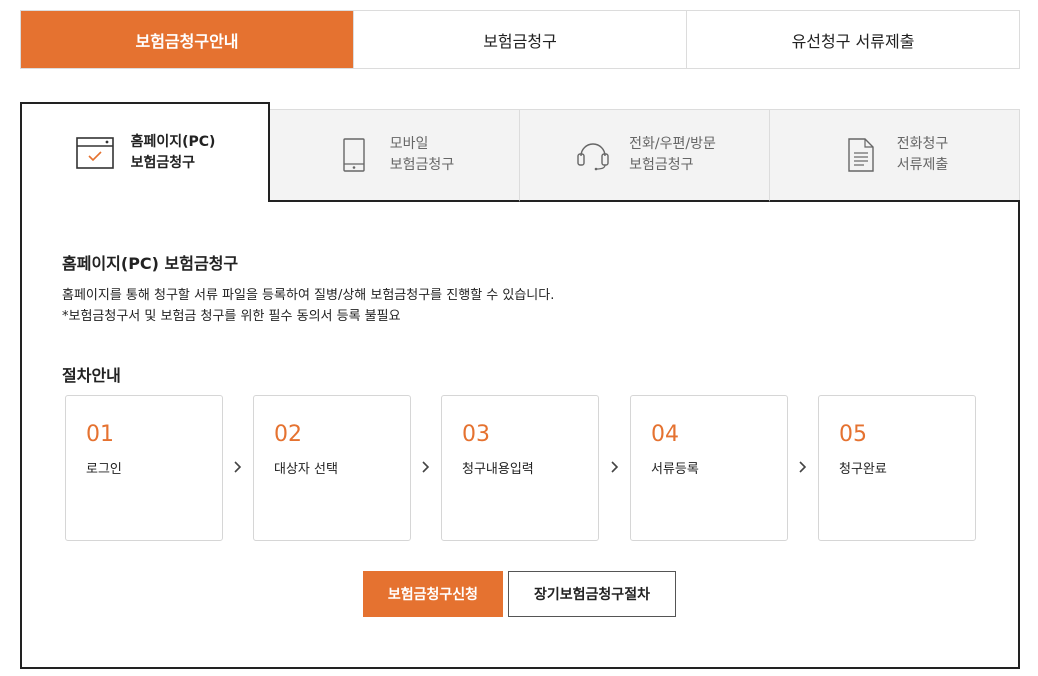  Describe the element at coordinates (150, 263) in the screenshot. I see `section-title: 홈페이지(PC) 보험금청구` at that location.